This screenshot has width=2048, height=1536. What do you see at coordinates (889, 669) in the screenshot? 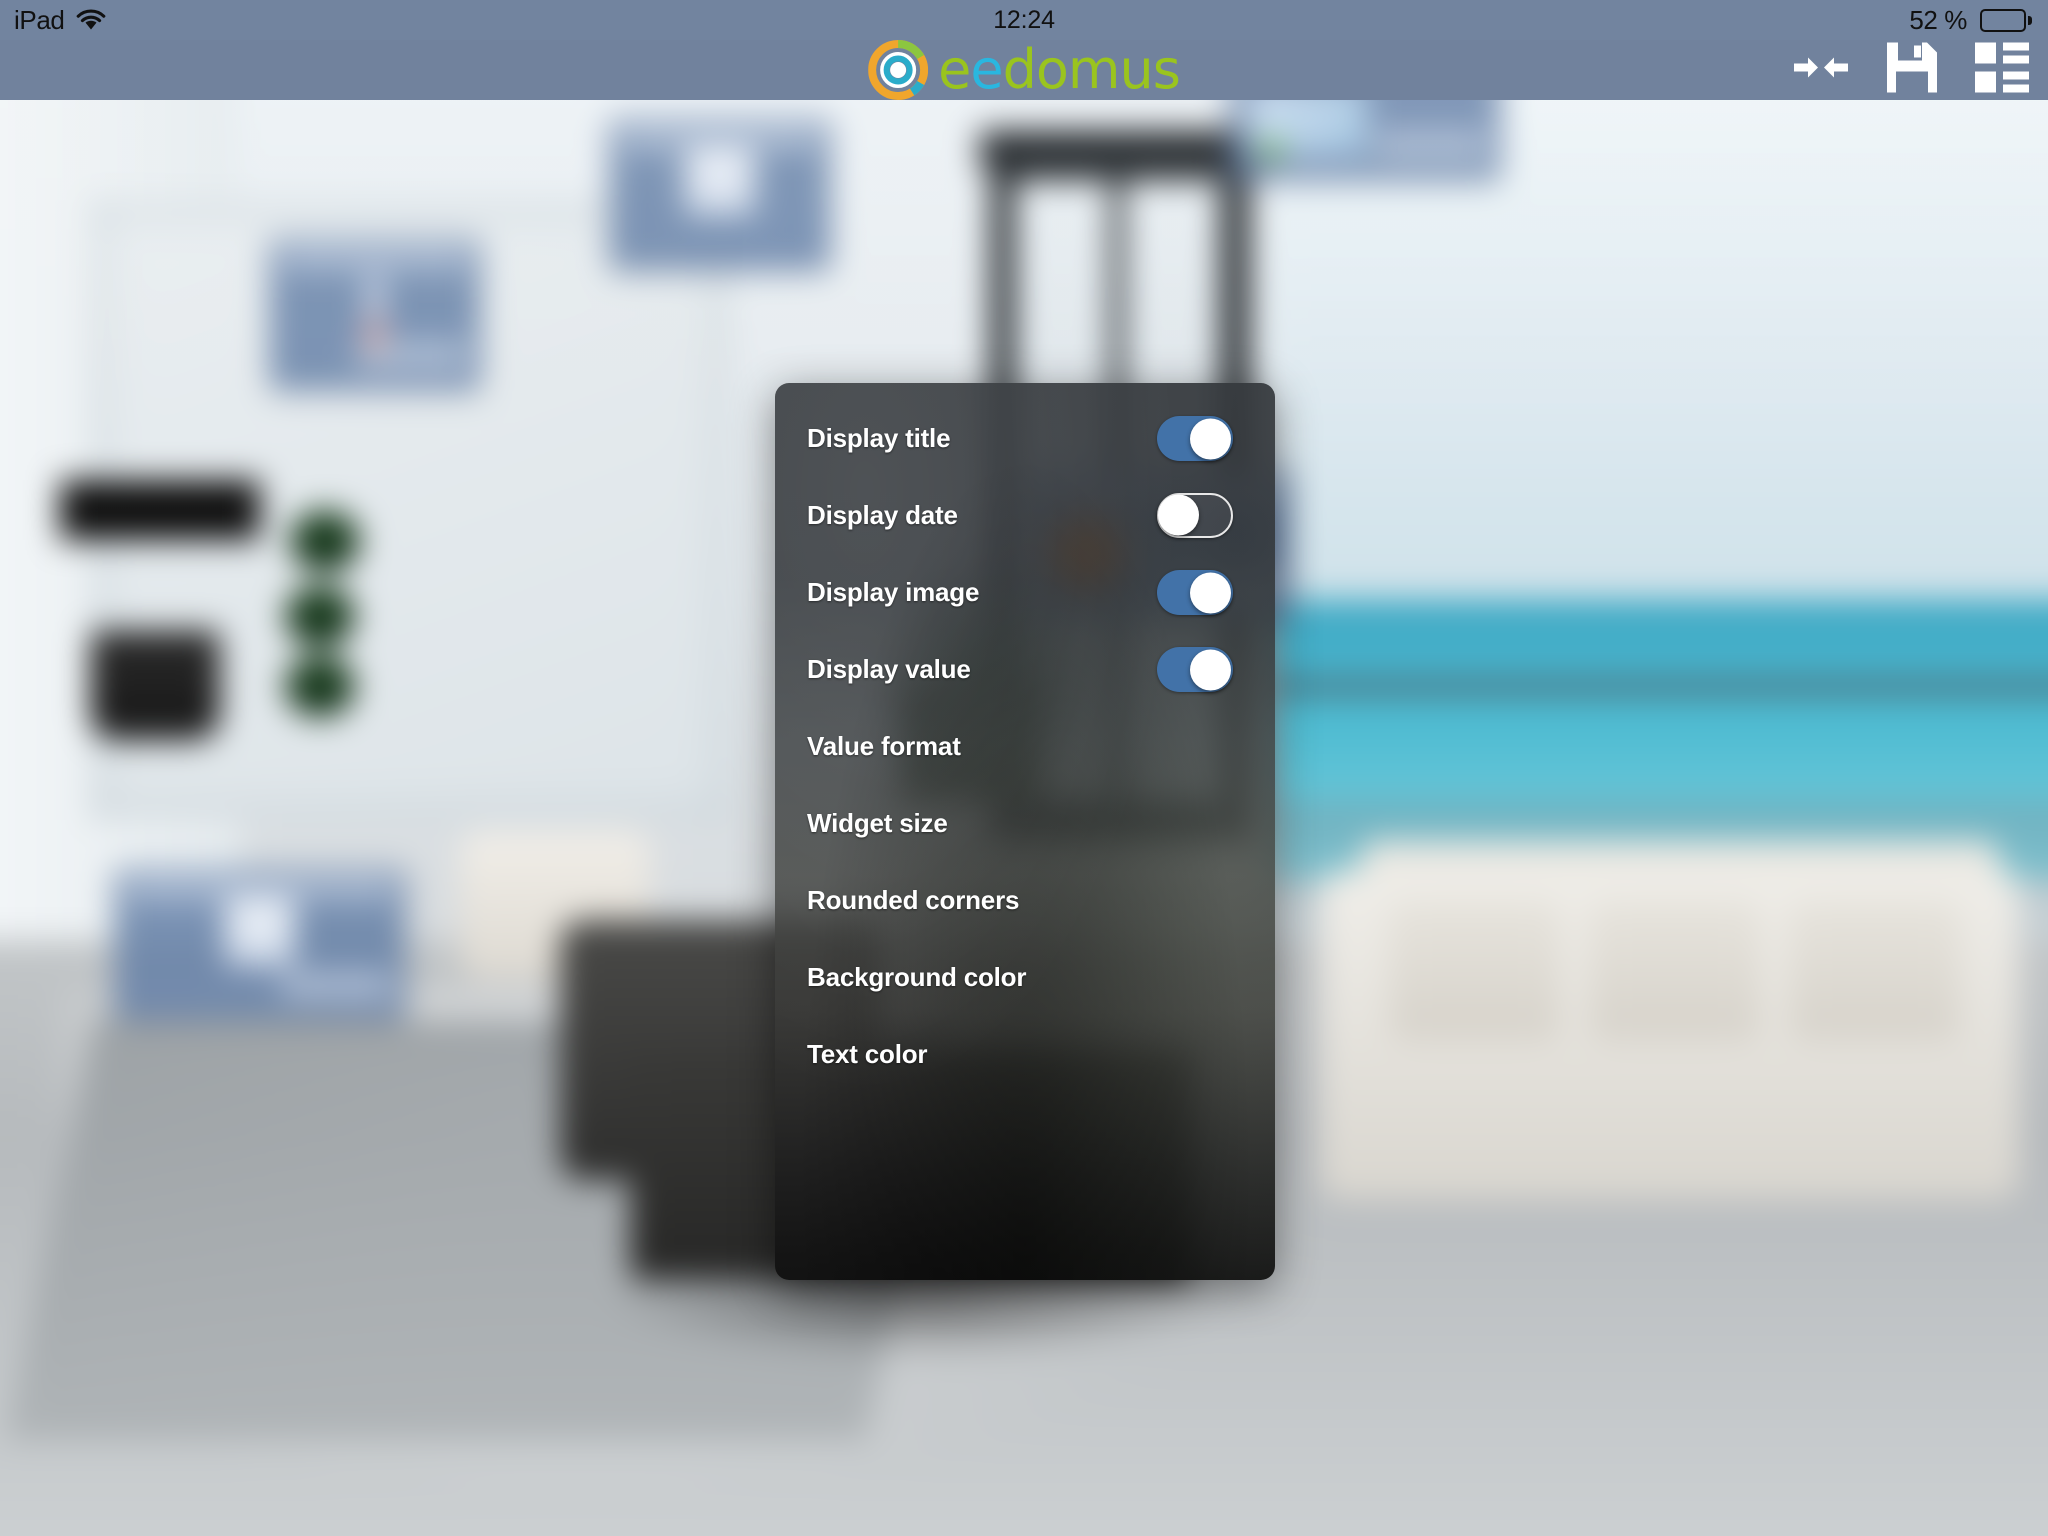
I see `settings-label-display-value: Display value` at bounding box center [889, 669].